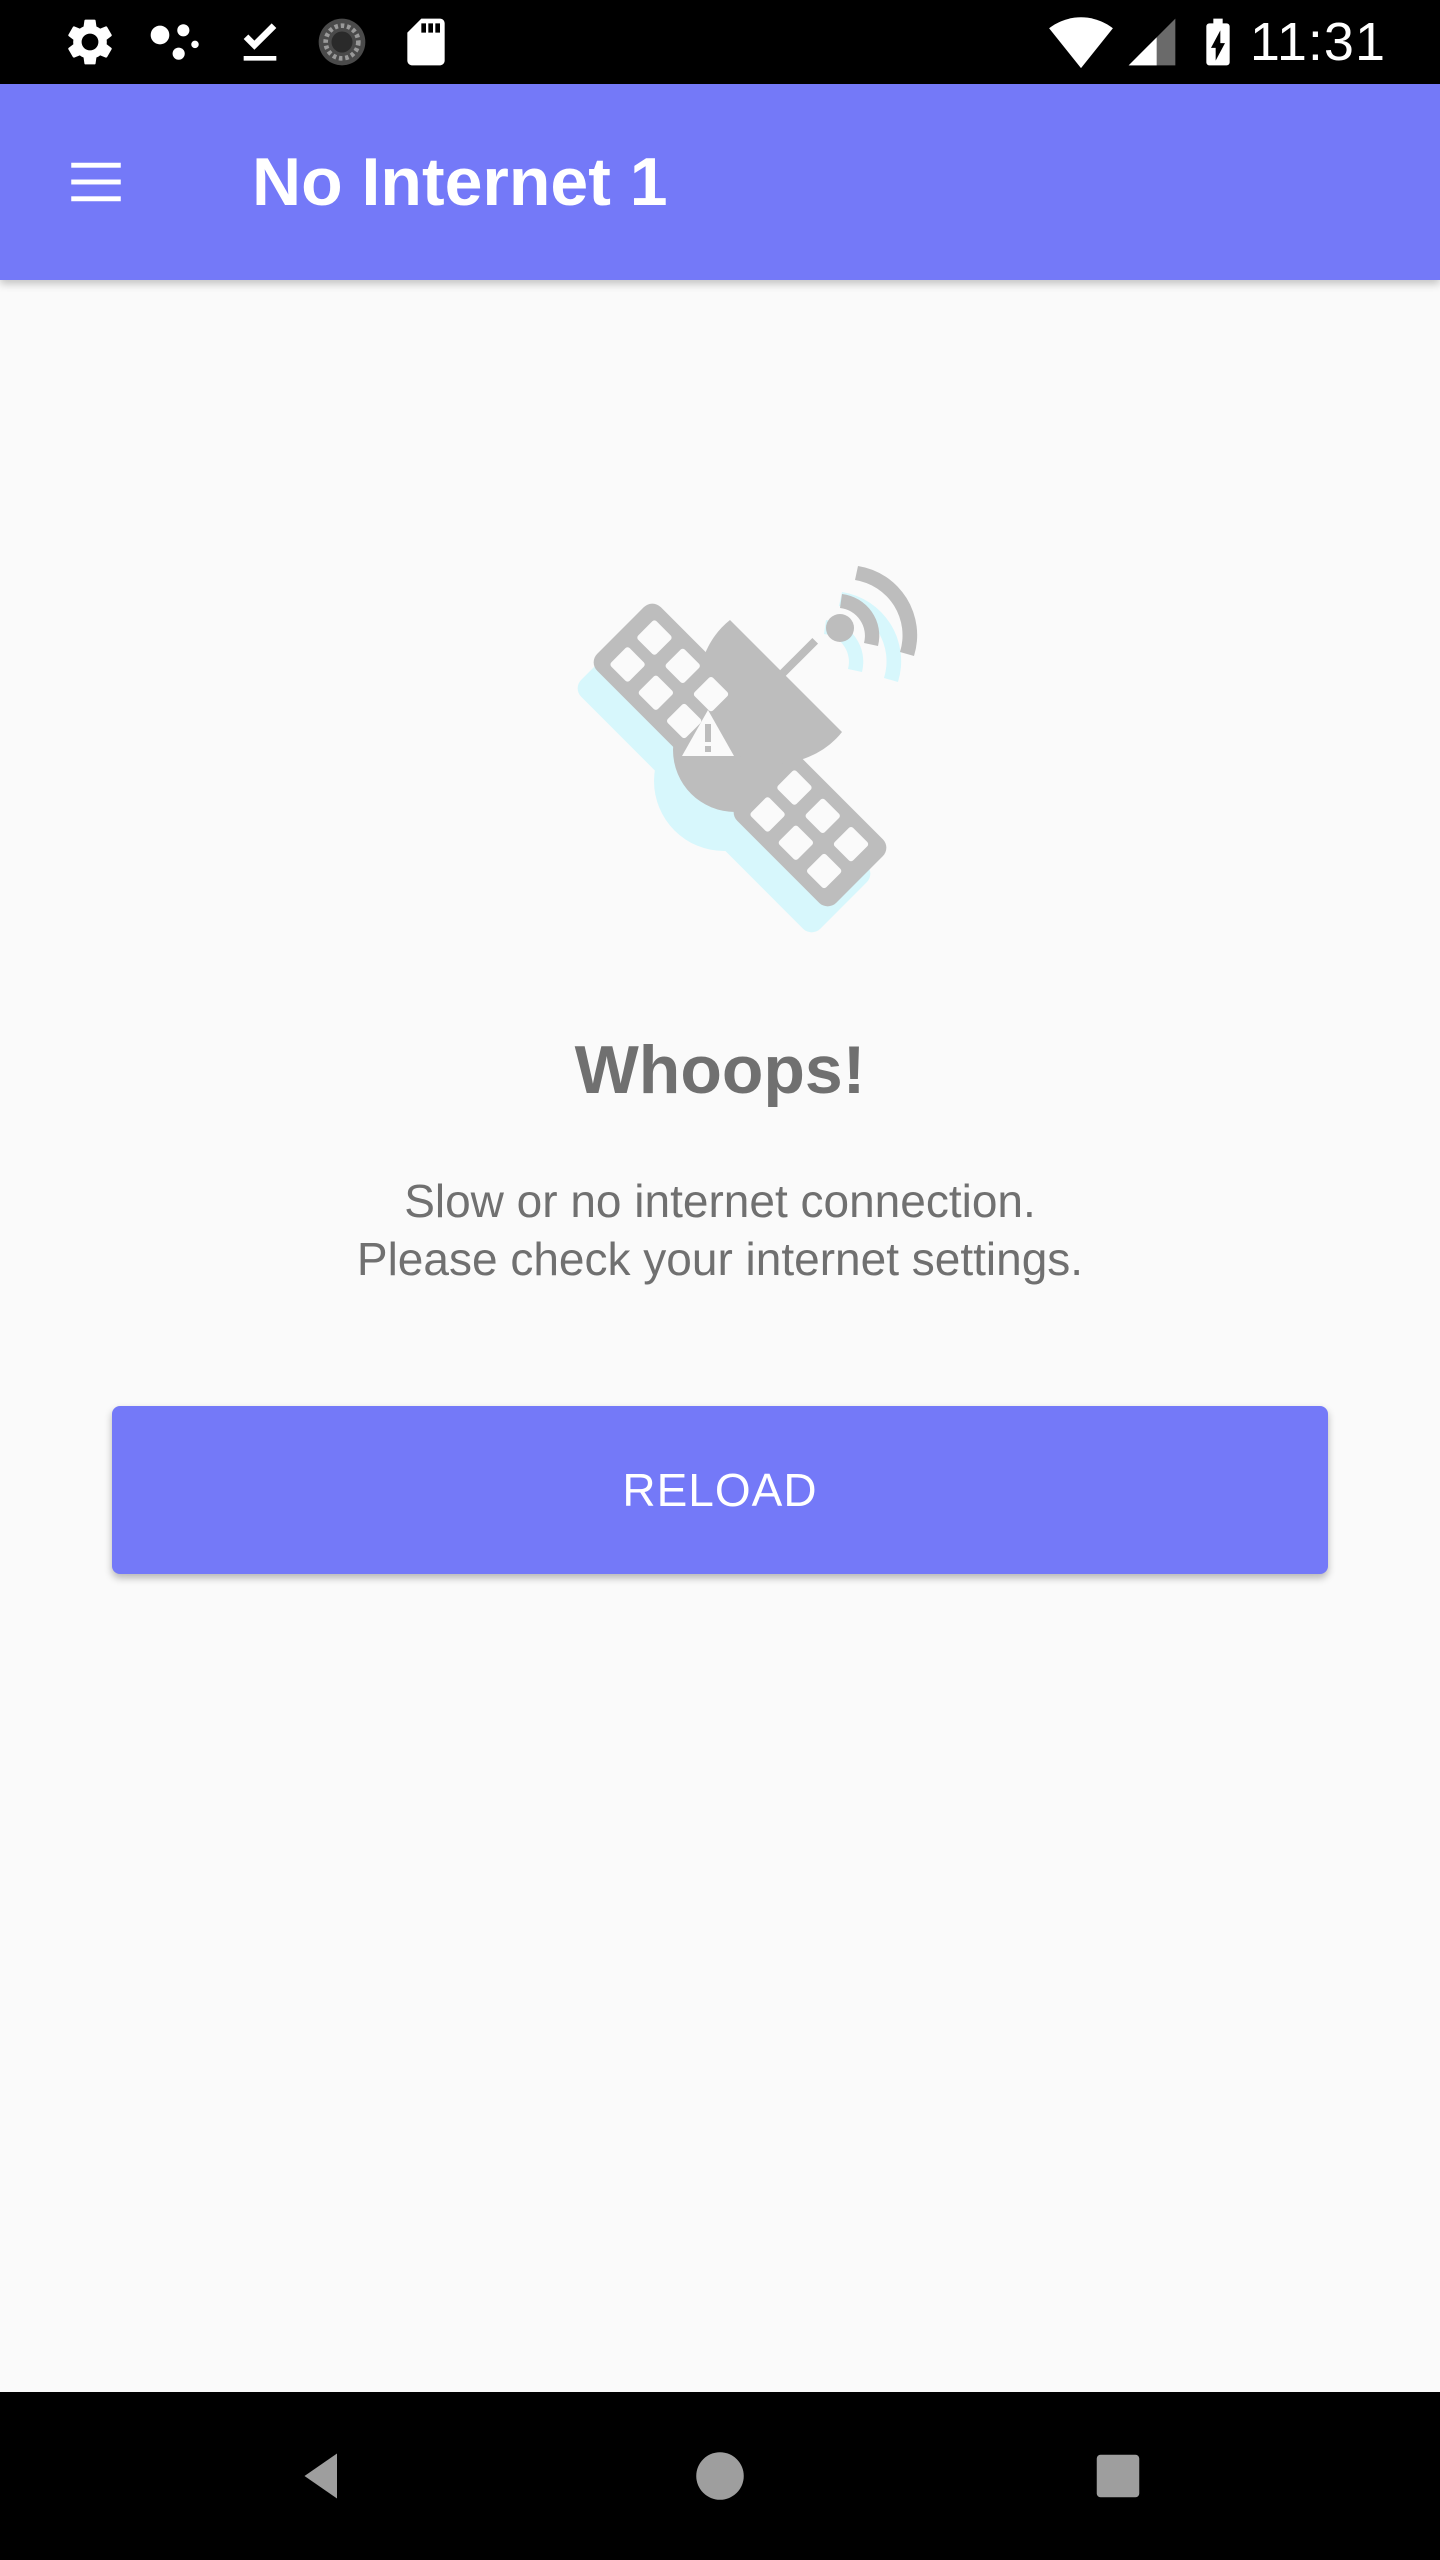 This screenshot has width=1440, height=2560. Describe the element at coordinates (260, 42) in the screenshot. I see `download-done-icon` at that location.